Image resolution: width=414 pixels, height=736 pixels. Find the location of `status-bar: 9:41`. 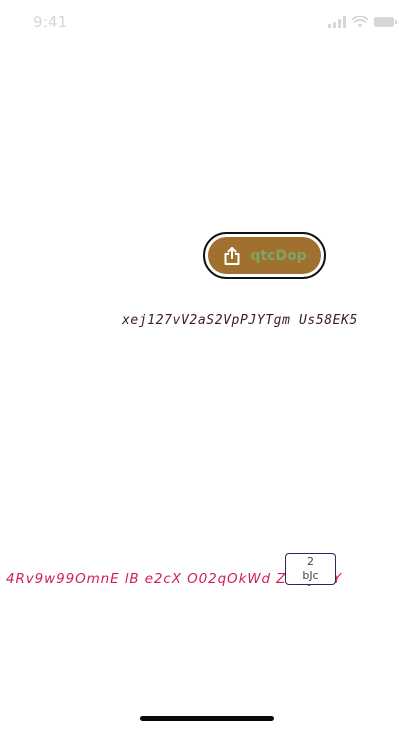

status-bar: 9:41 is located at coordinates (207, 22).